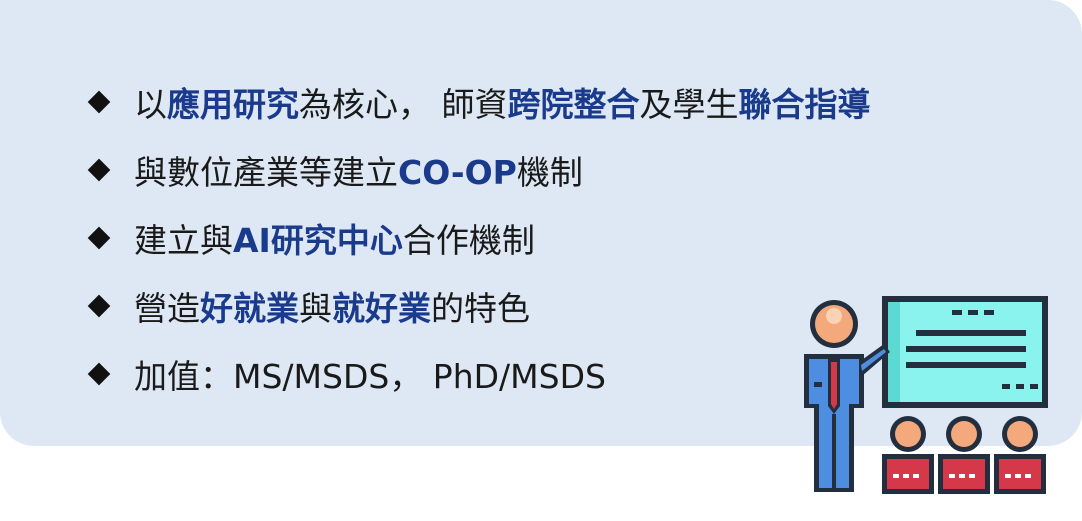 This screenshot has height=521, width=1082. Describe the element at coordinates (502, 104) in the screenshot. I see `bullet-text: 以應用研究為核心， 師資跨院整合及學生聯合指導` at that location.